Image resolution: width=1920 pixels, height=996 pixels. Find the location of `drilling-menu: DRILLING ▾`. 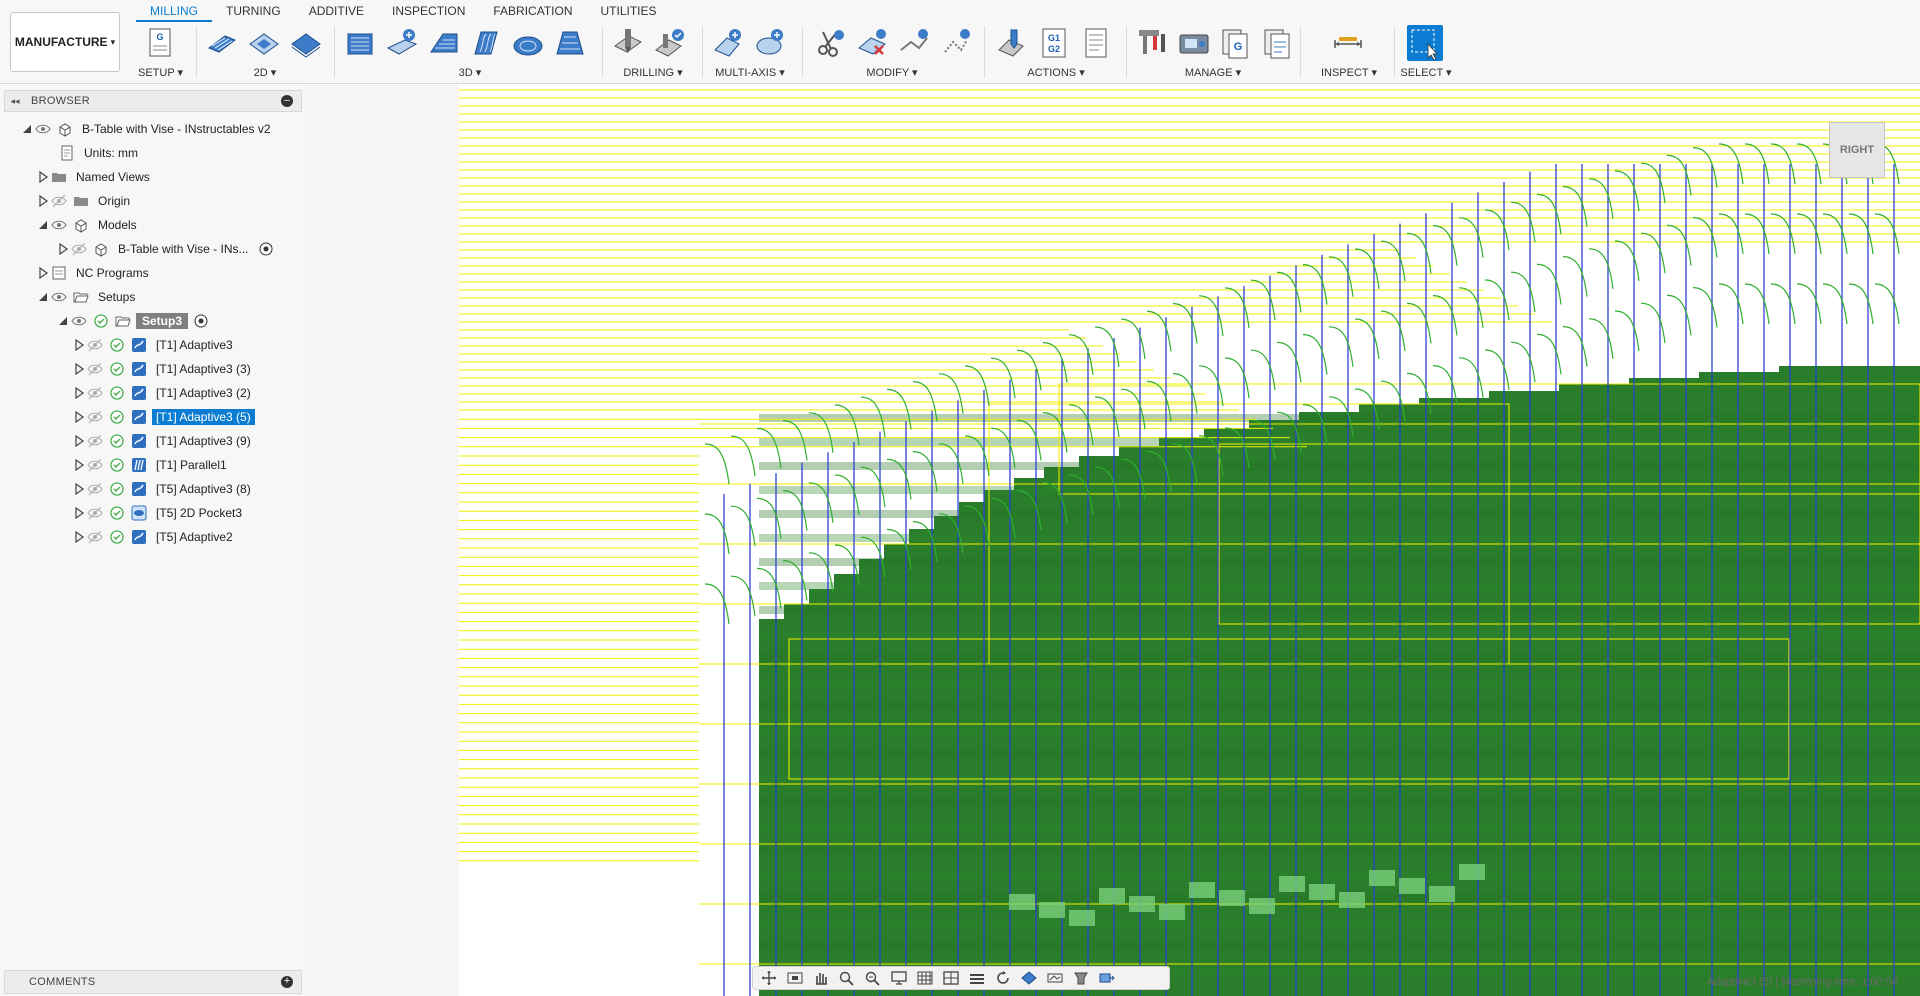

drilling-menu: DRILLING ▾ is located at coordinates (653, 72).